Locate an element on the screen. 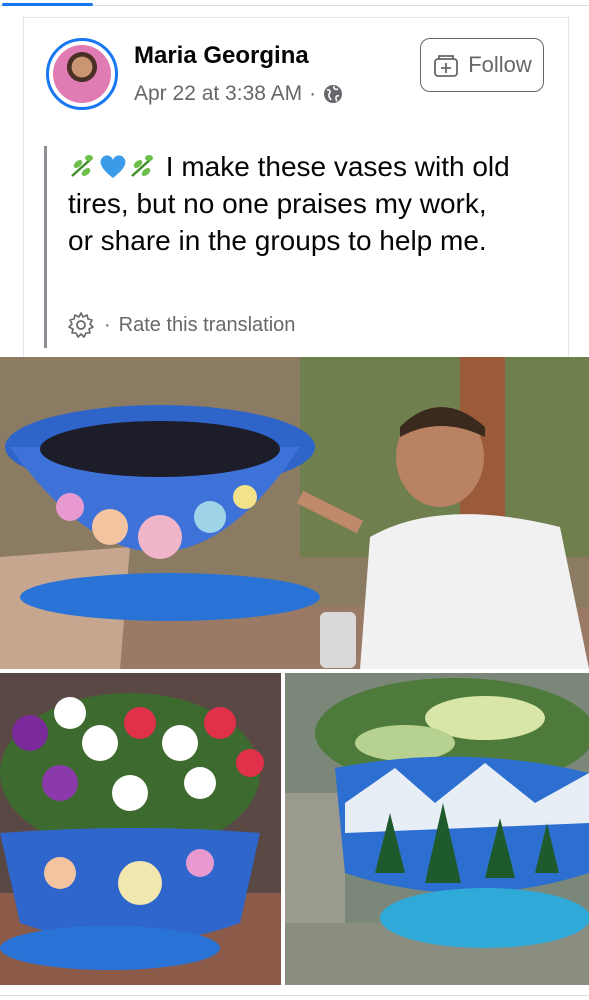 This screenshot has height=1000, width=589. follow-label: Follow is located at coordinates (500, 64).